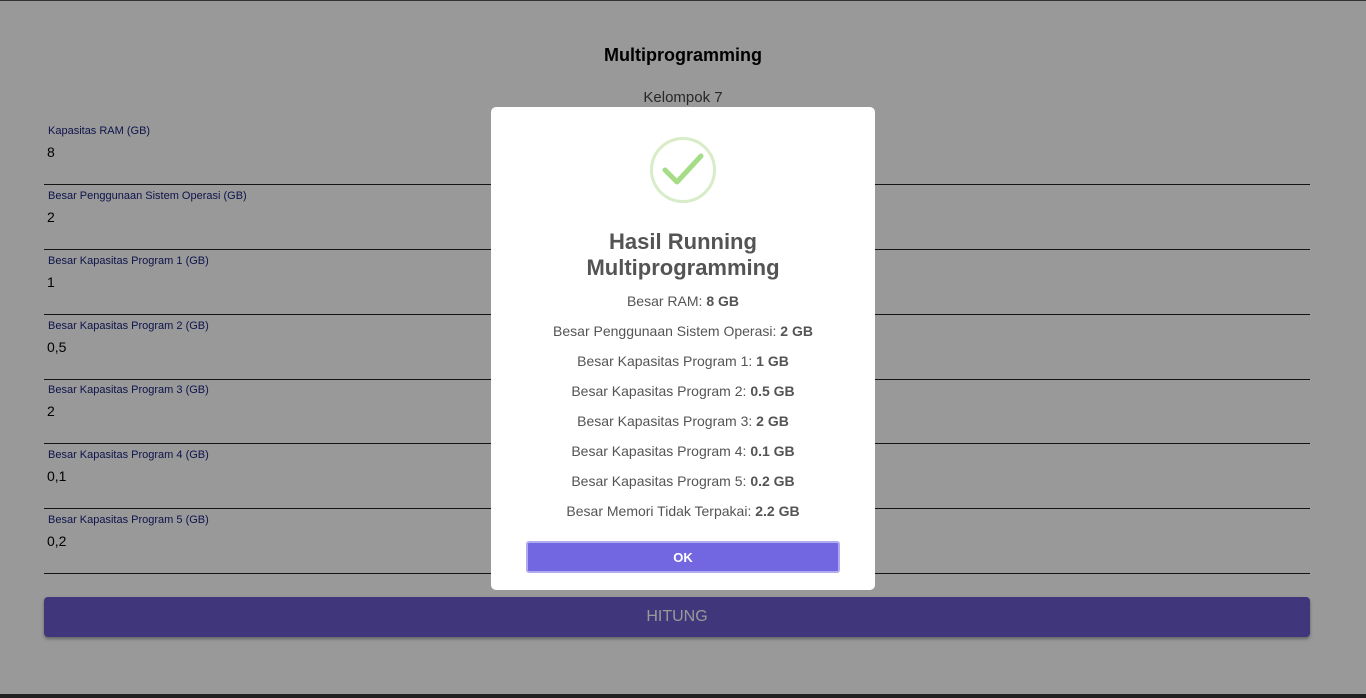  Describe the element at coordinates (723, 301) in the screenshot. I see `result-value: 8 GB` at that location.